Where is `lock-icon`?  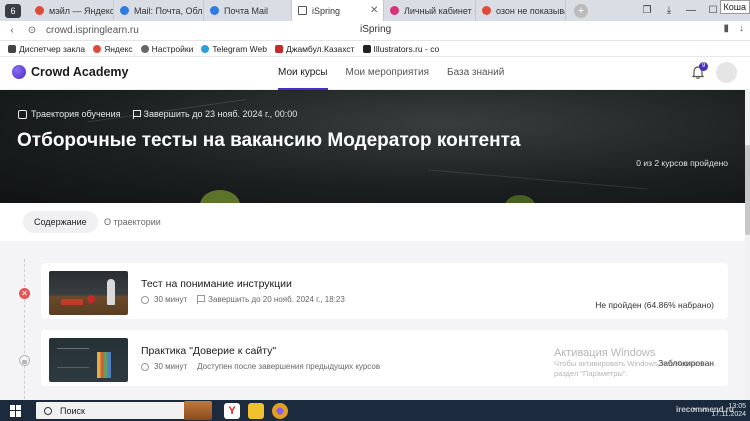 lock-icon is located at coordinates (24, 360).